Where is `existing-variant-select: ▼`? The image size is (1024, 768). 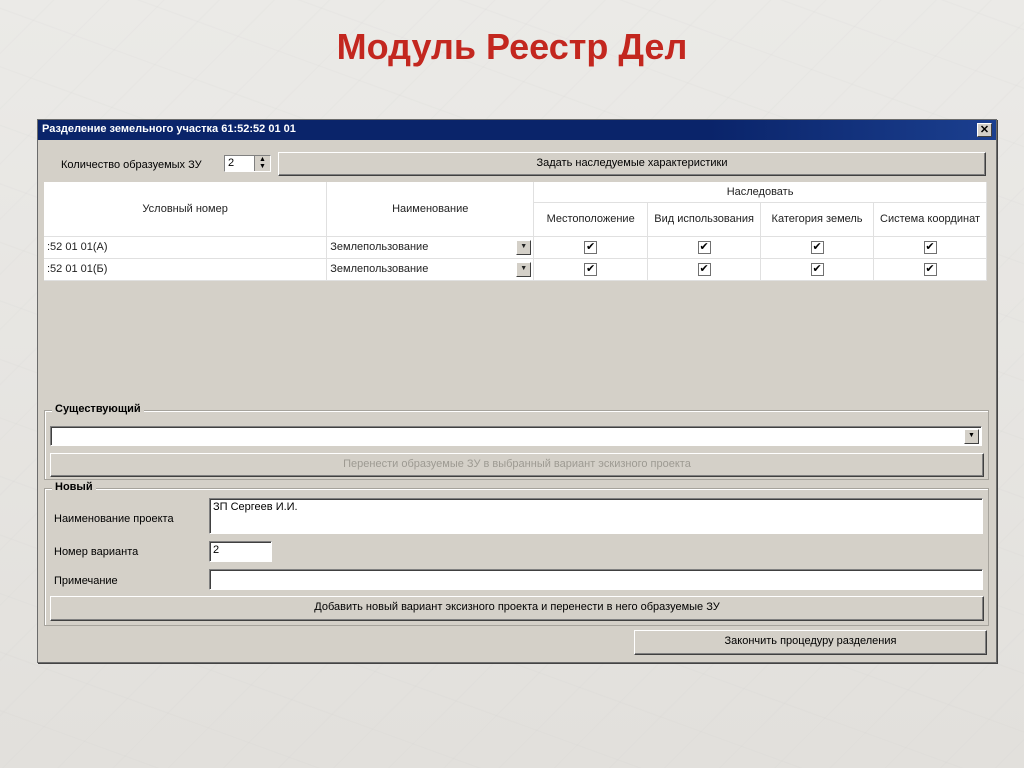 existing-variant-select: ▼ is located at coordinates (516, 436).